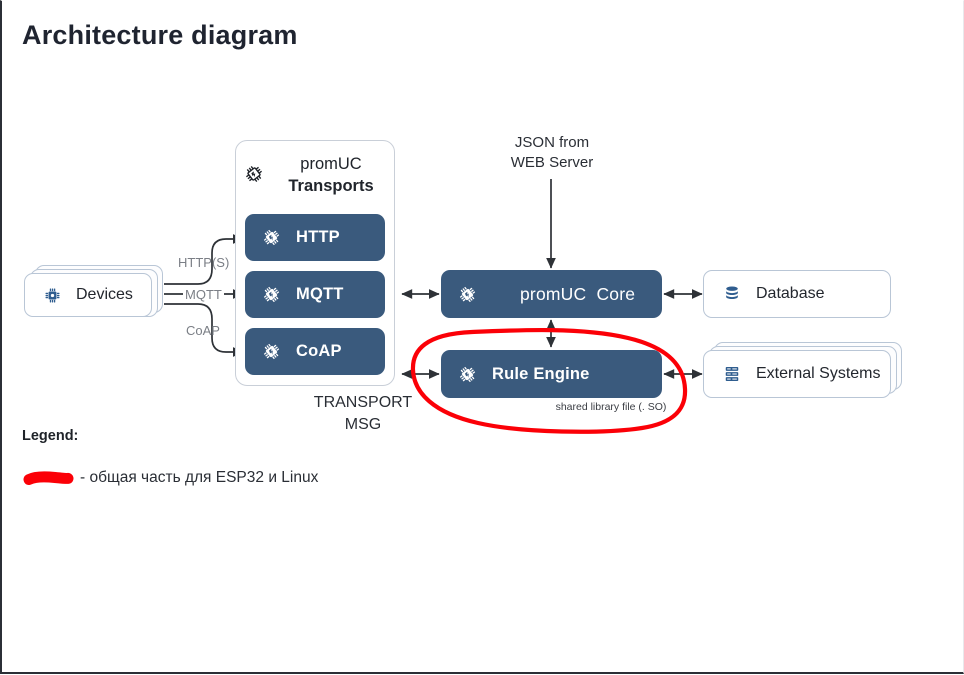 The image size is (964, 675). I want to click on node-devices-label: Devices, so click(104, 294).